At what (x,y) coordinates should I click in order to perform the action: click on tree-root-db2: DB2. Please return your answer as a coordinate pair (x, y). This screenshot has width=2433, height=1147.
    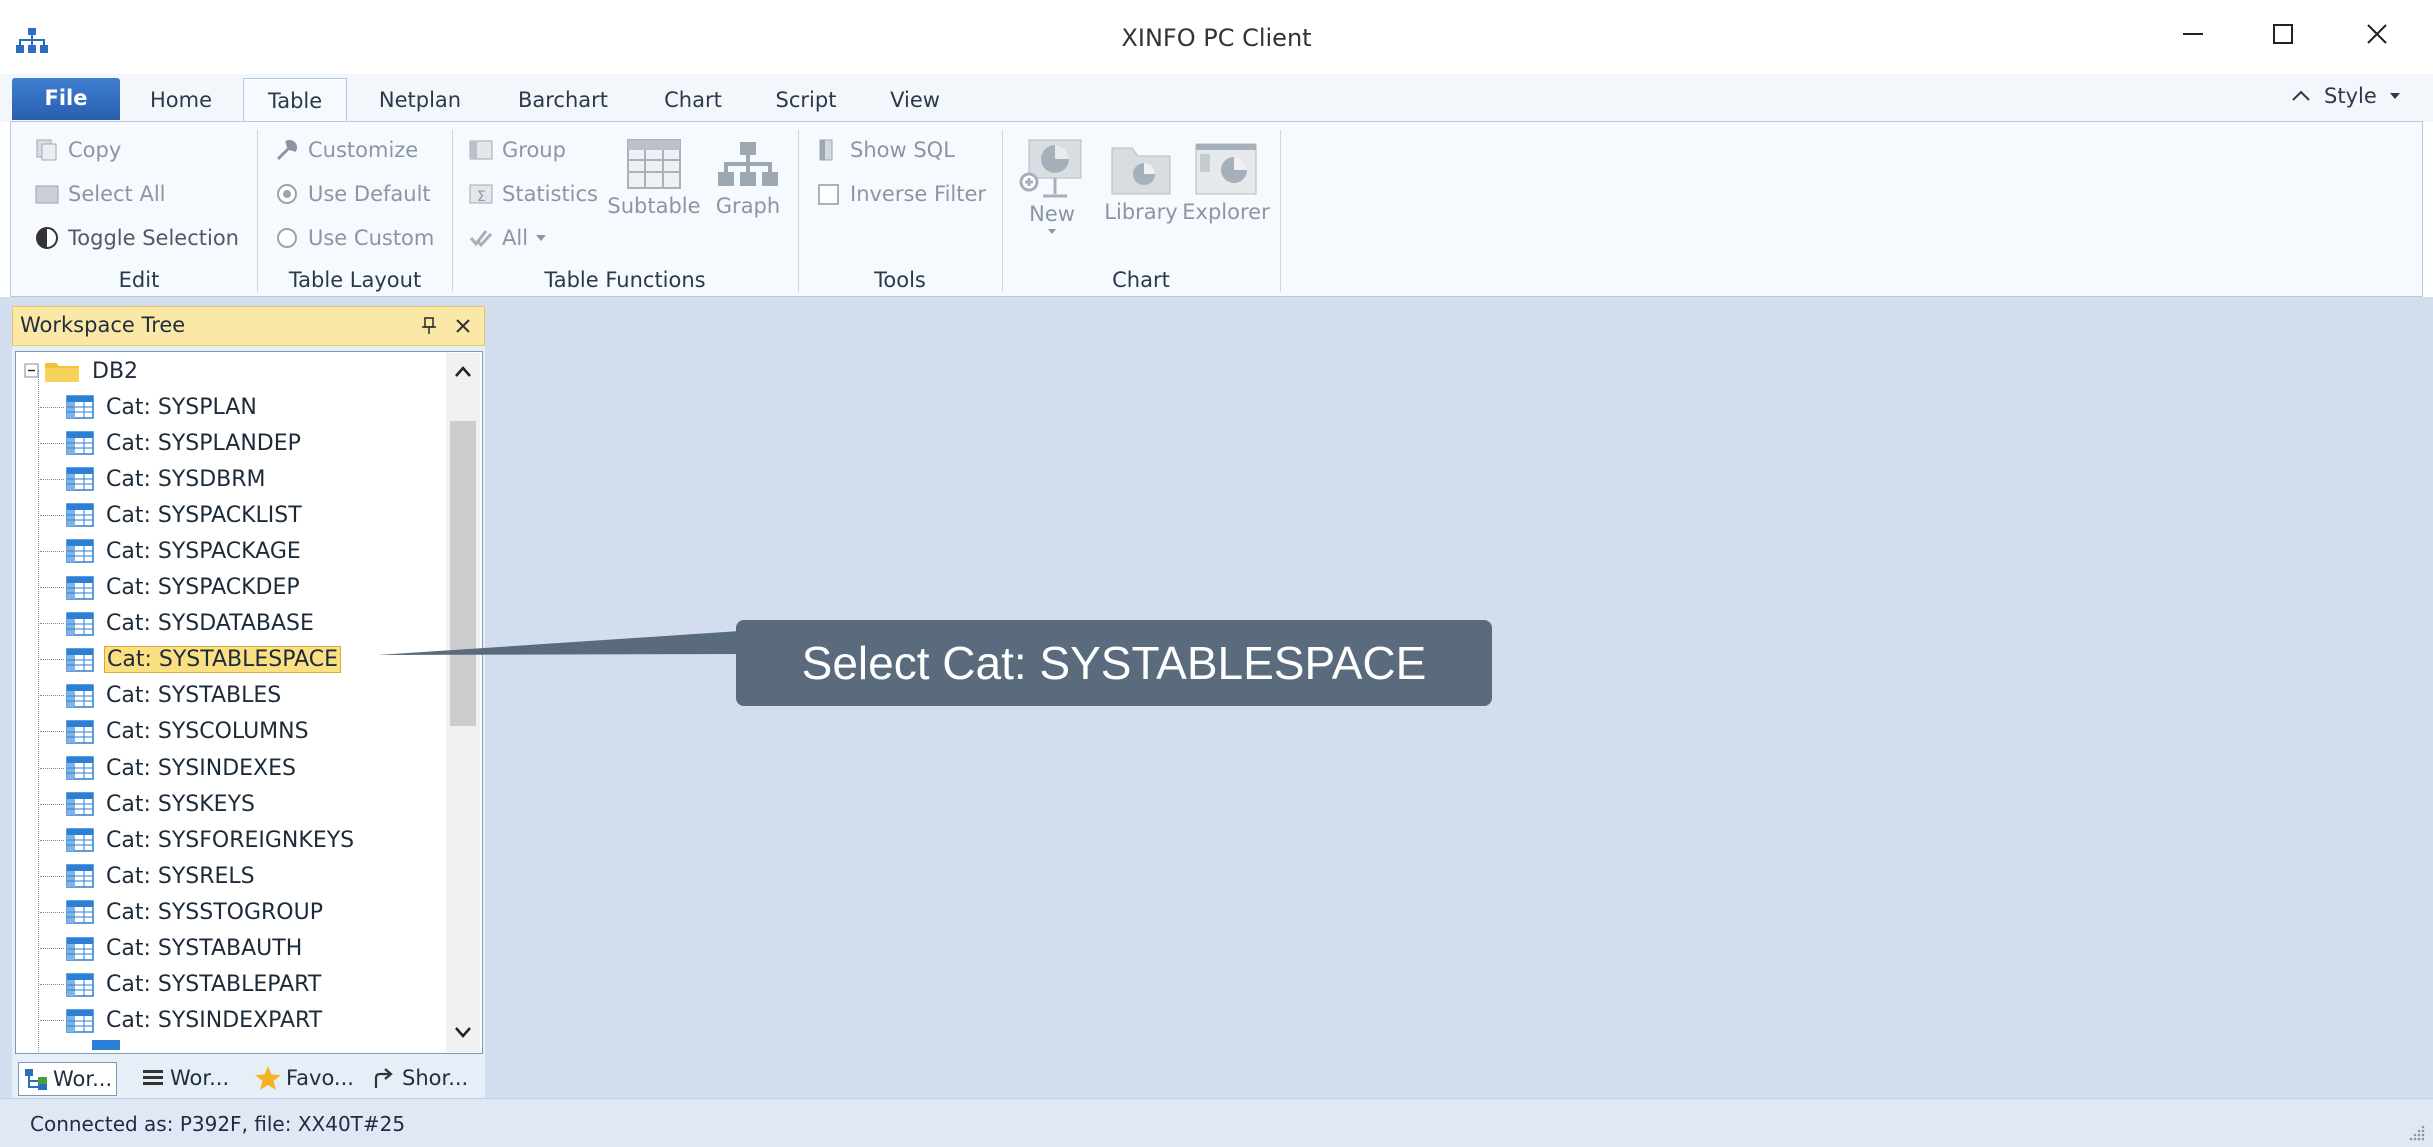
    Looking at the image, I should click on (82, 371).